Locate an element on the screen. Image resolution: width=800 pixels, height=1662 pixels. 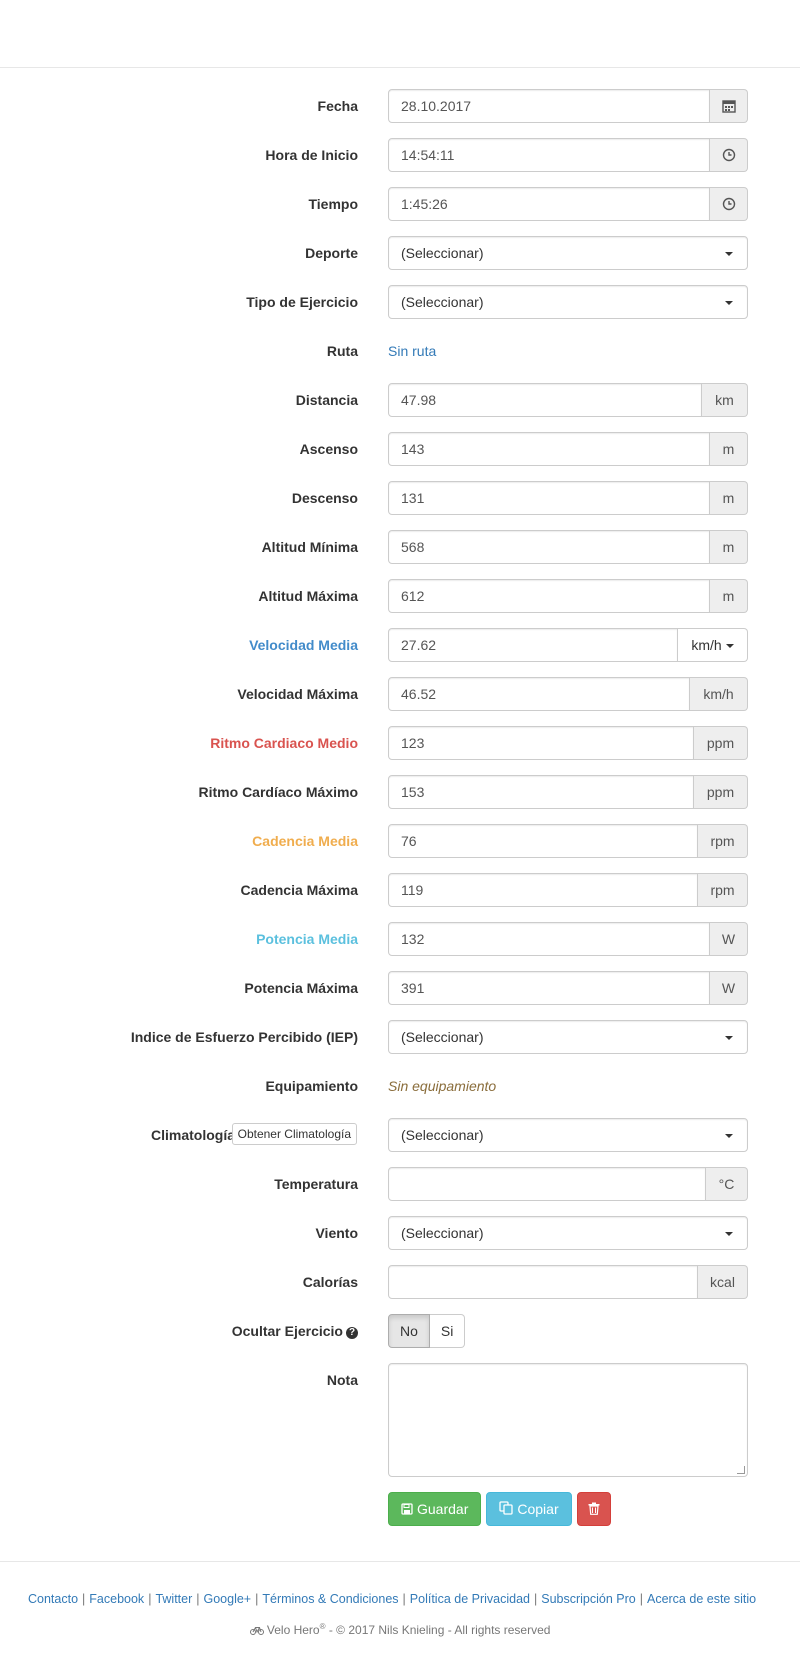
distance-input: 47.98 is located at coordinates (545, 400).